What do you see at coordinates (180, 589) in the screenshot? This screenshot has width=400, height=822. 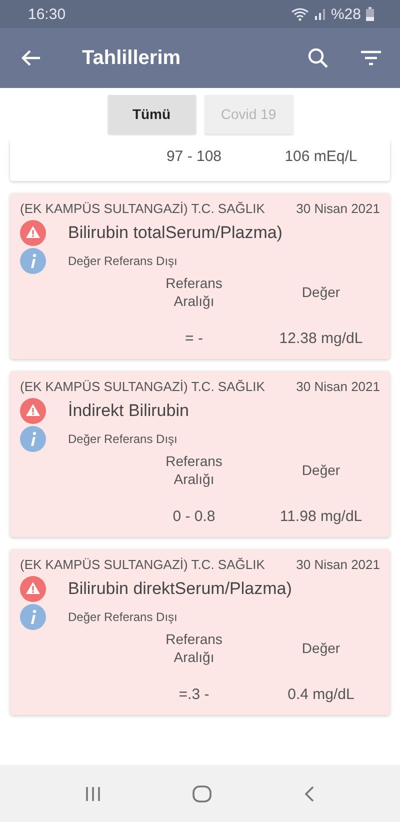 I see `test-name: Bilirubin direktSerum/Plazma)` at bounding box center [180, 589].